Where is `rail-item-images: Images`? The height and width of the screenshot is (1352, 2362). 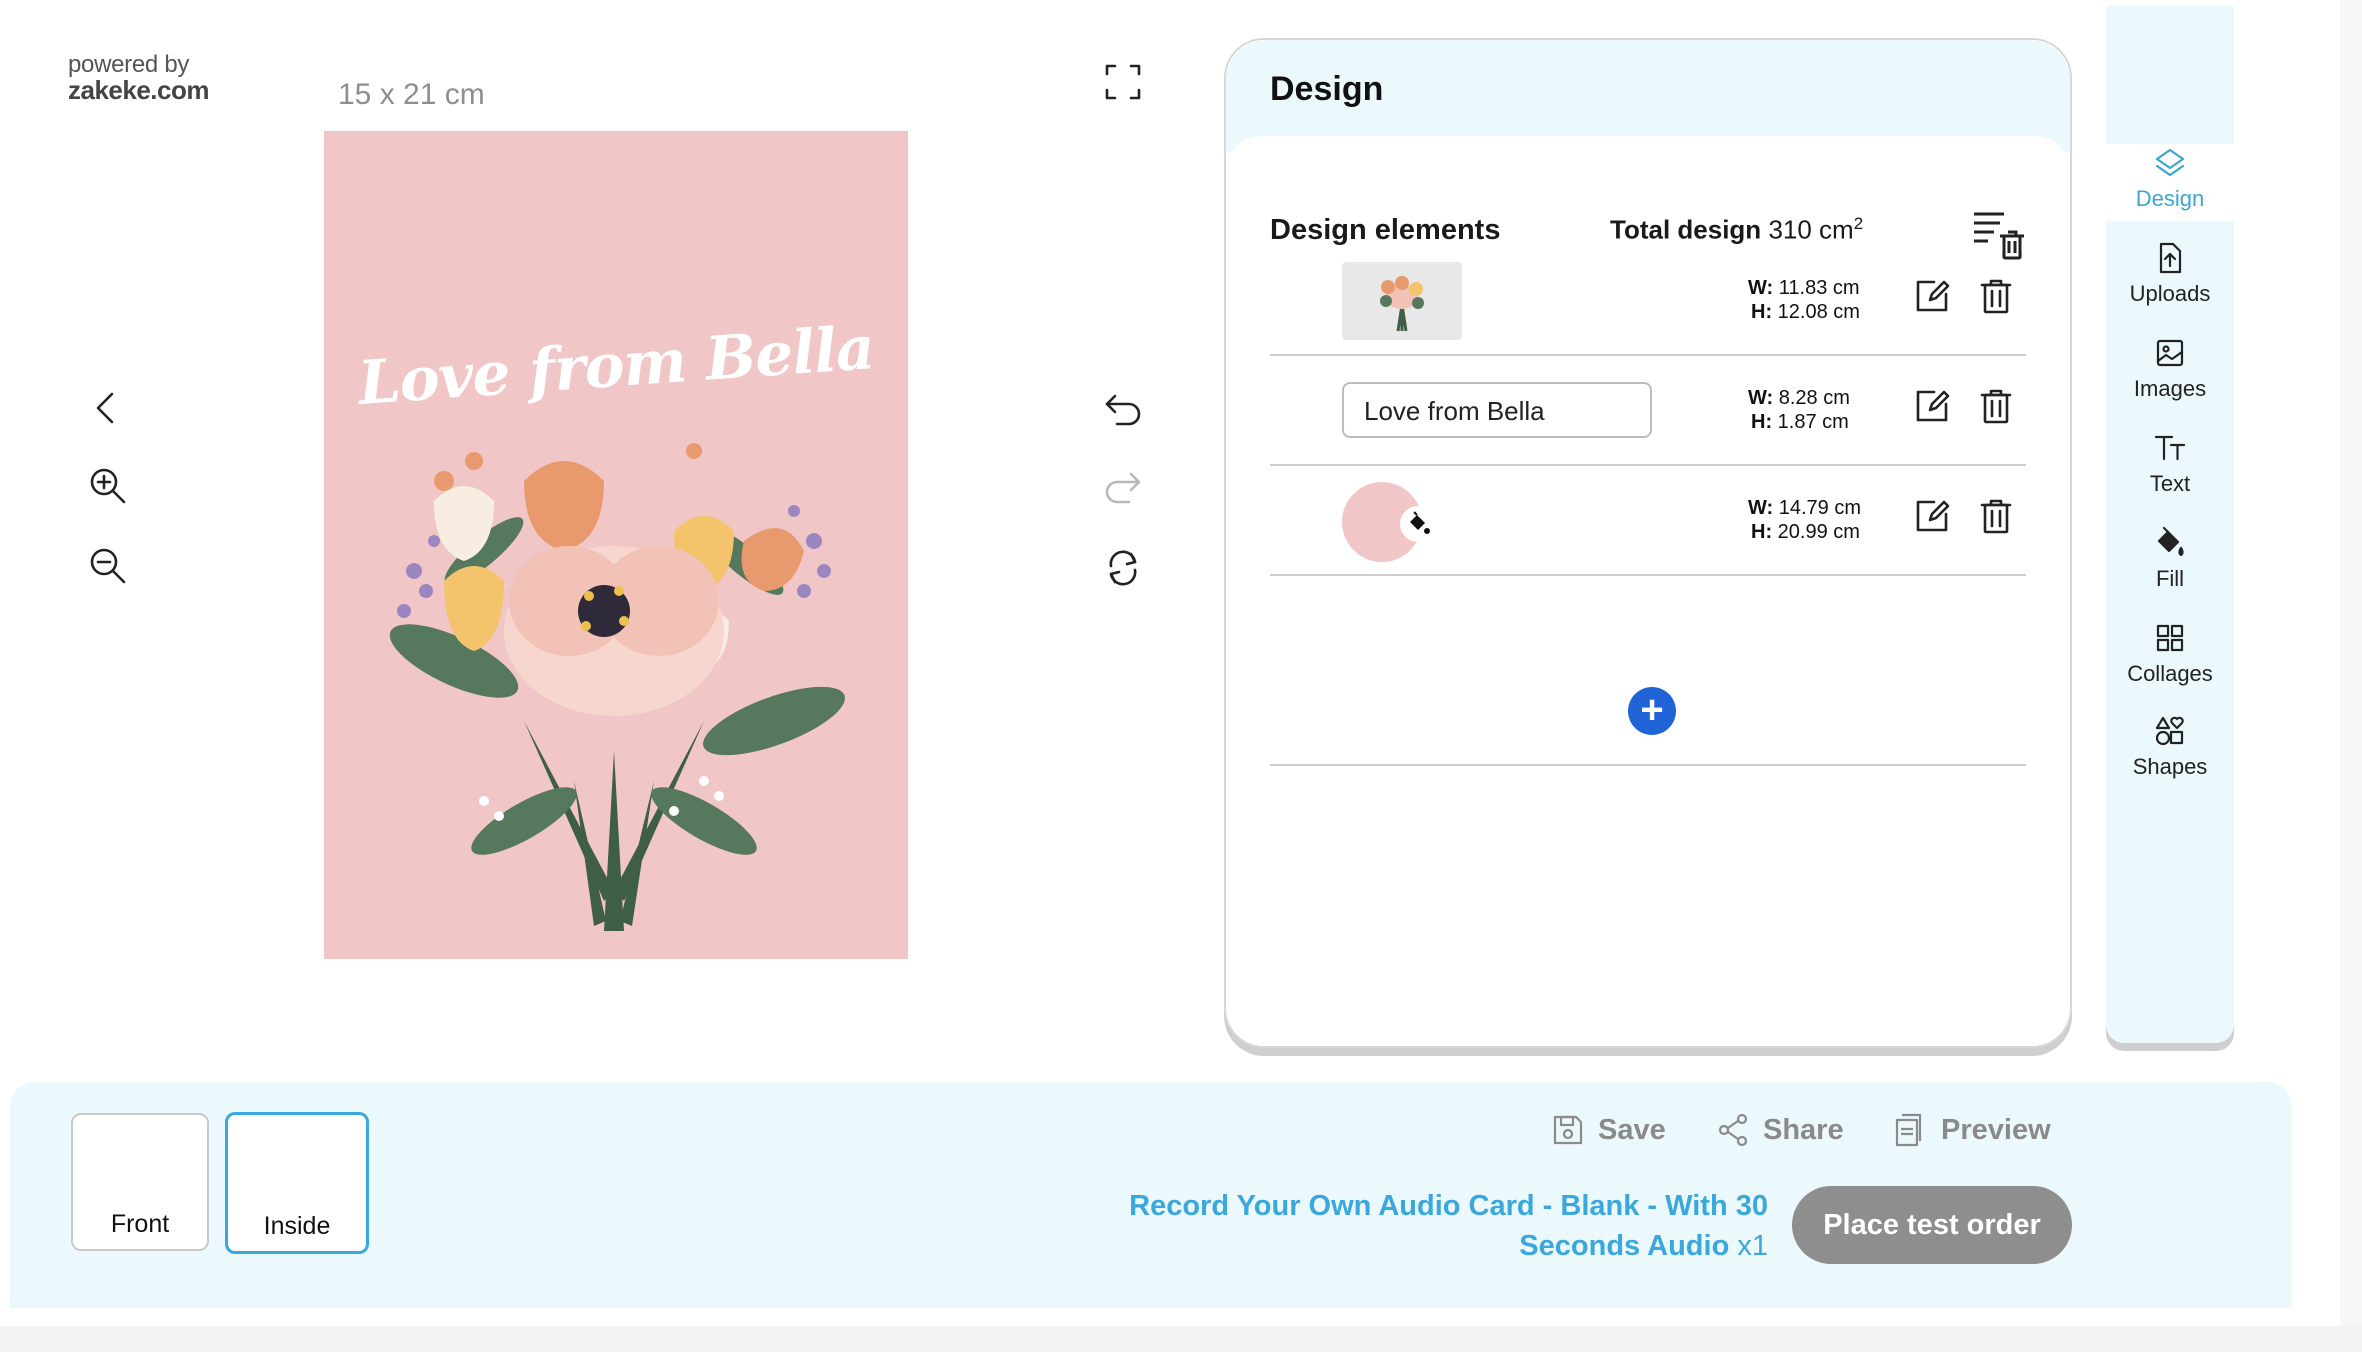
rail-item-images: Images is located at coordinates (2170, 369).